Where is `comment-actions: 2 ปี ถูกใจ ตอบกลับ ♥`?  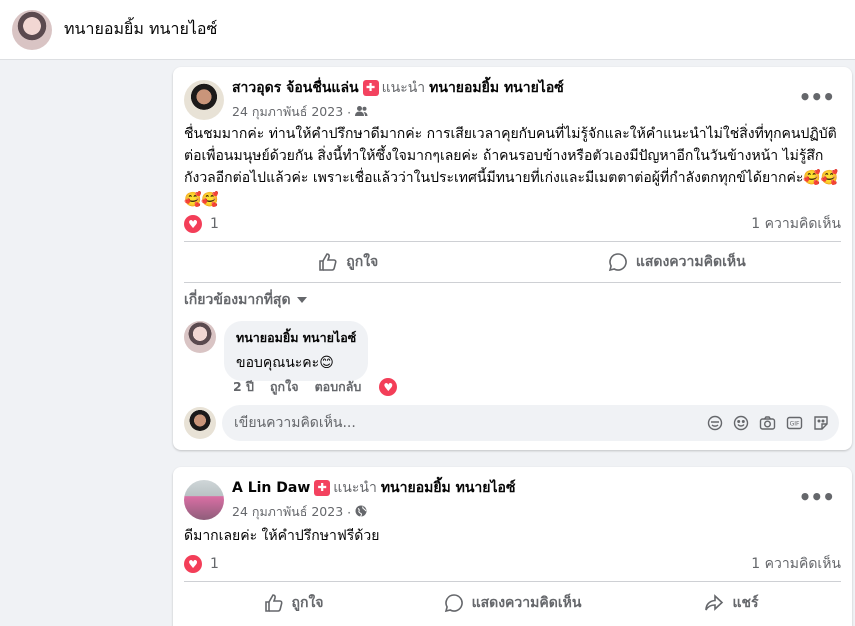 comment-actions: 2 ปี ถูกใจ ตอบกลับ ♥ is located at coordinates (315, 387).